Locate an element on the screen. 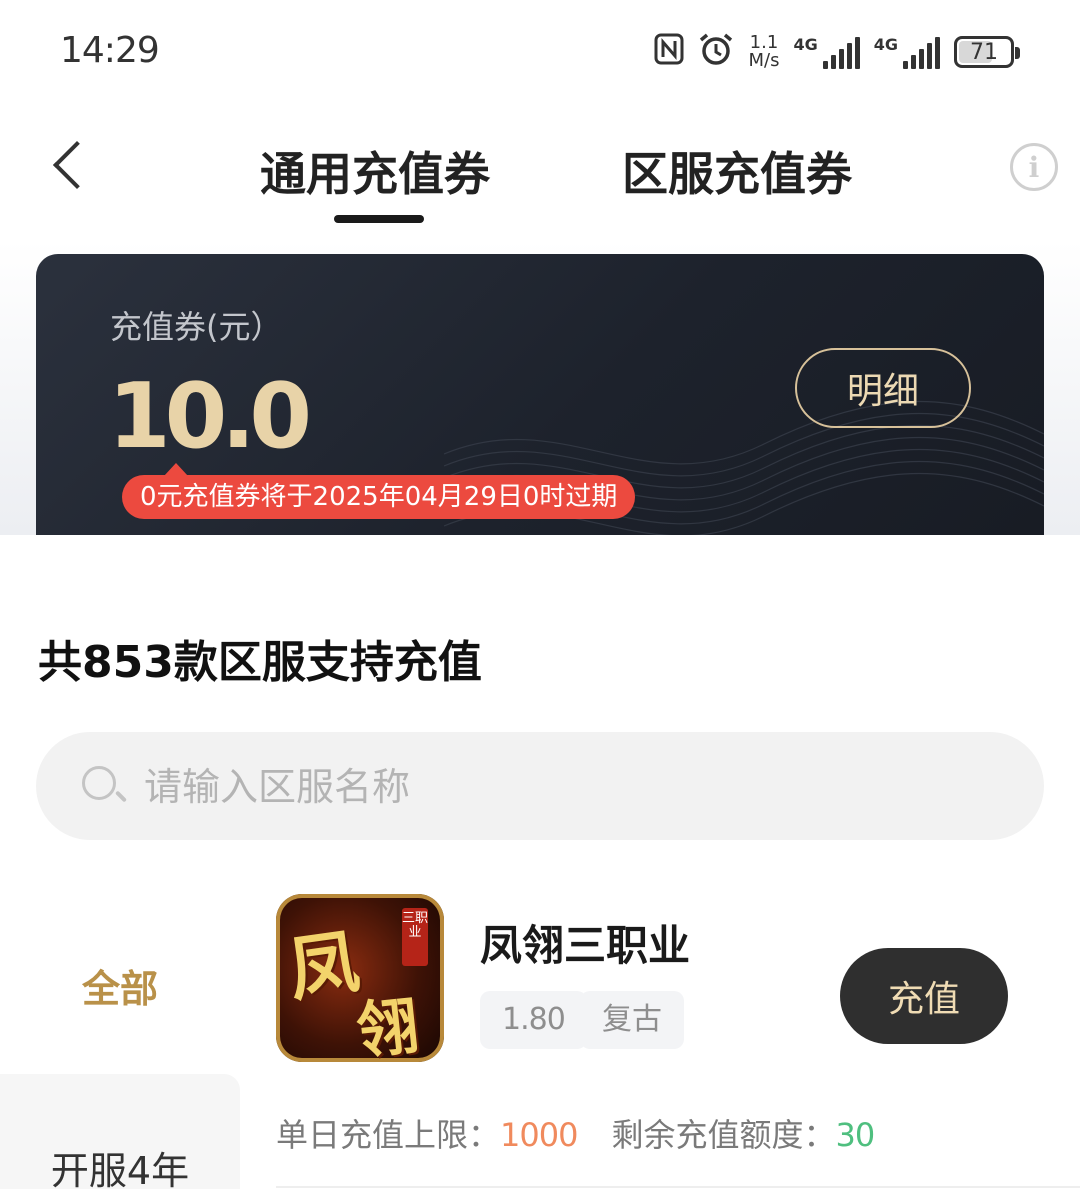  divider is located at coordinates (678, 1187).